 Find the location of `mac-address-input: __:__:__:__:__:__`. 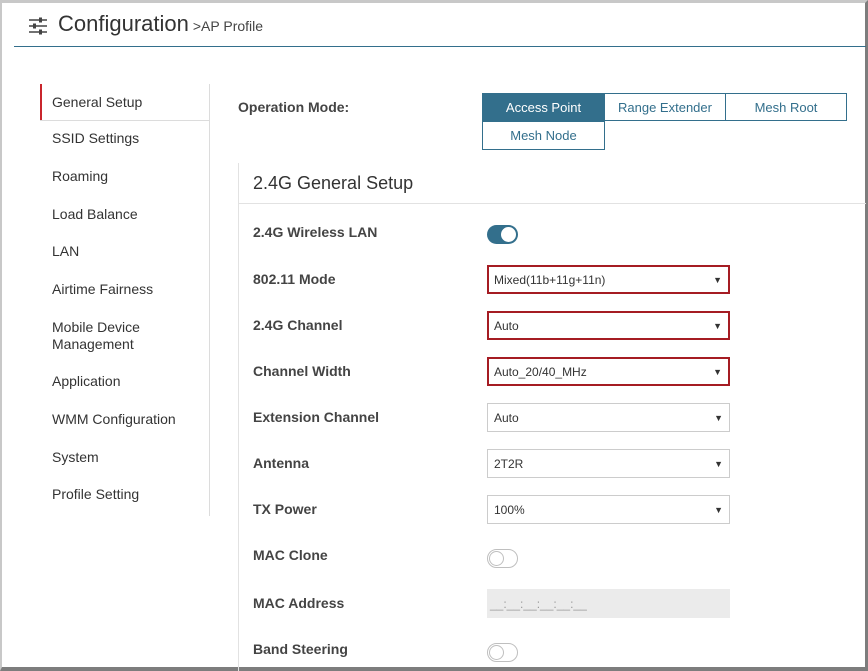

mac-address-input: __:__:__:__:__:__ is located at coordinates (608, 603).